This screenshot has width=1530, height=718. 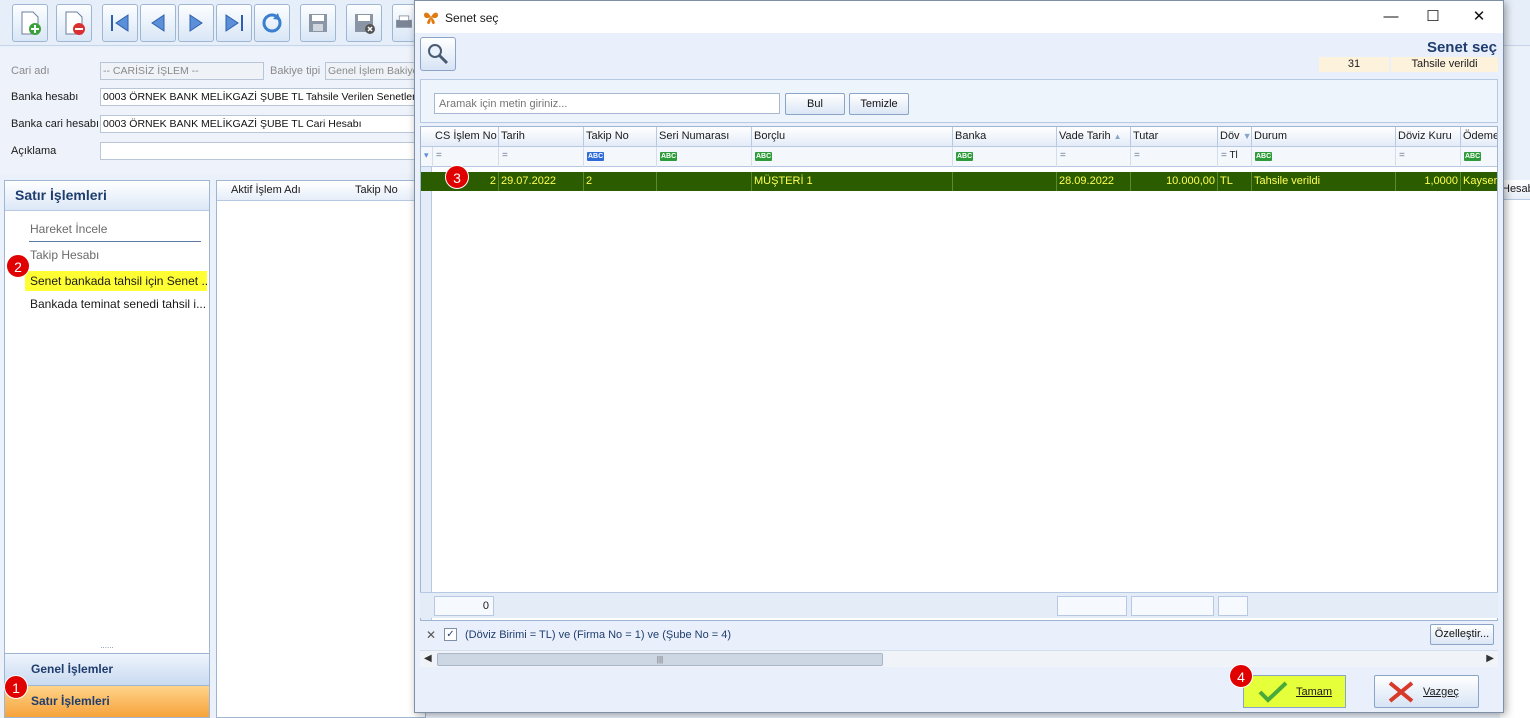 I want to click on clear-filter-icon: ✕, so click(x=431, y=635).